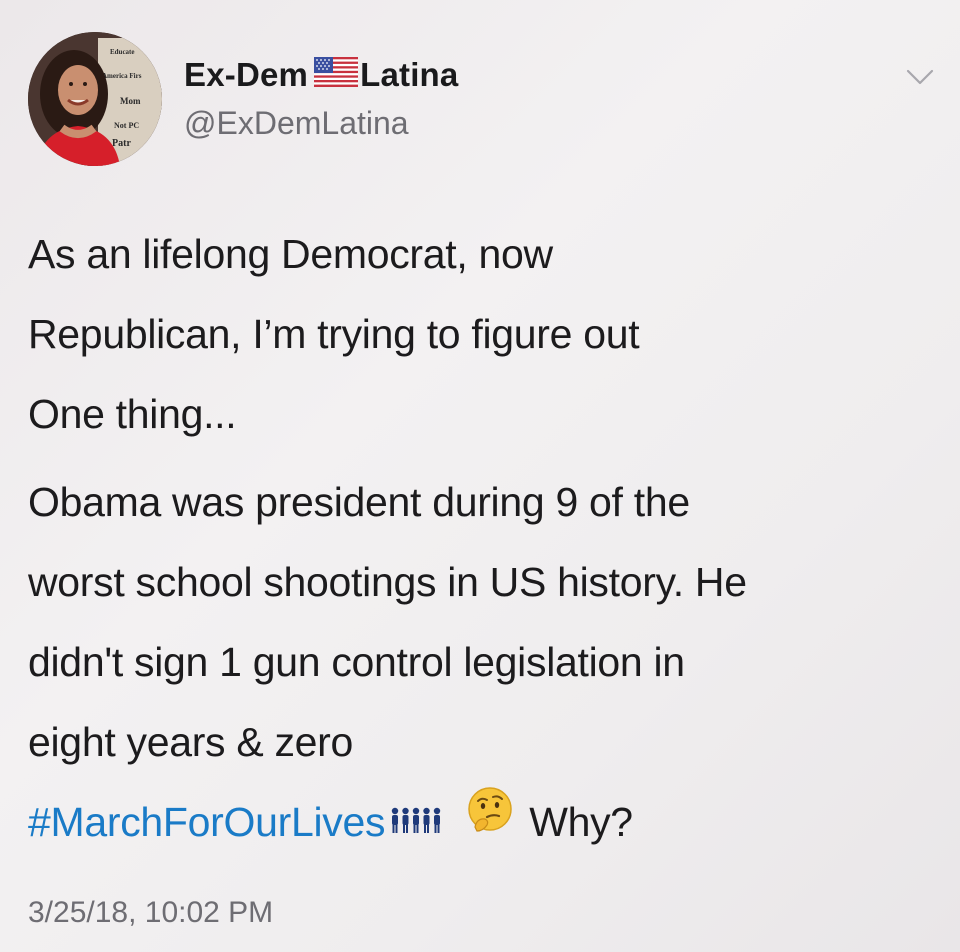 This screenshot has height=952, width=960. What do you see at coordinates (126, 125) in the screenshot?
I see `avatar-sign-text-4: Not PC` at bounding box center [126, 125].